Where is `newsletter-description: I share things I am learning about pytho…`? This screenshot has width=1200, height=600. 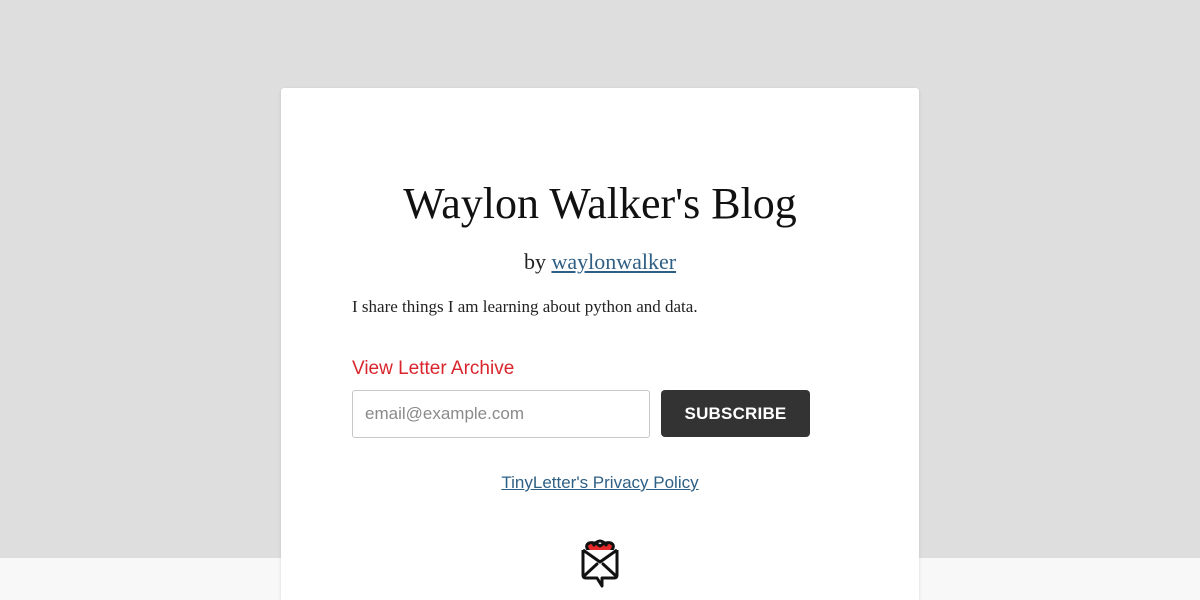 newsletter-description: I share things I am learning about pytho… is located at coordinates (525, 306).